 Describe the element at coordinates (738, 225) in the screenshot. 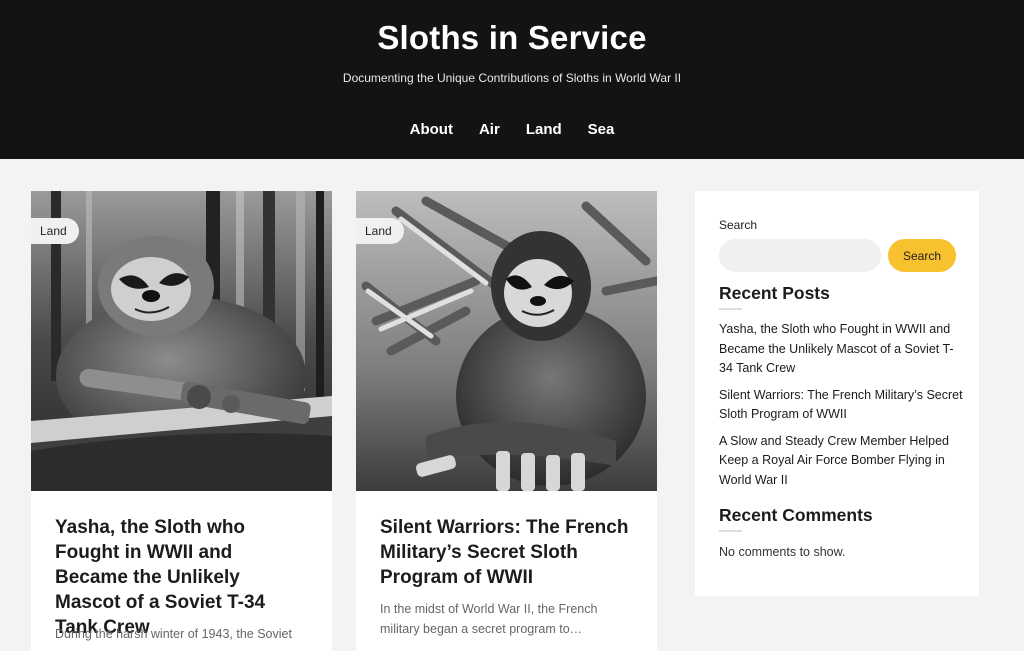

I see `search-label: Search` at that location.